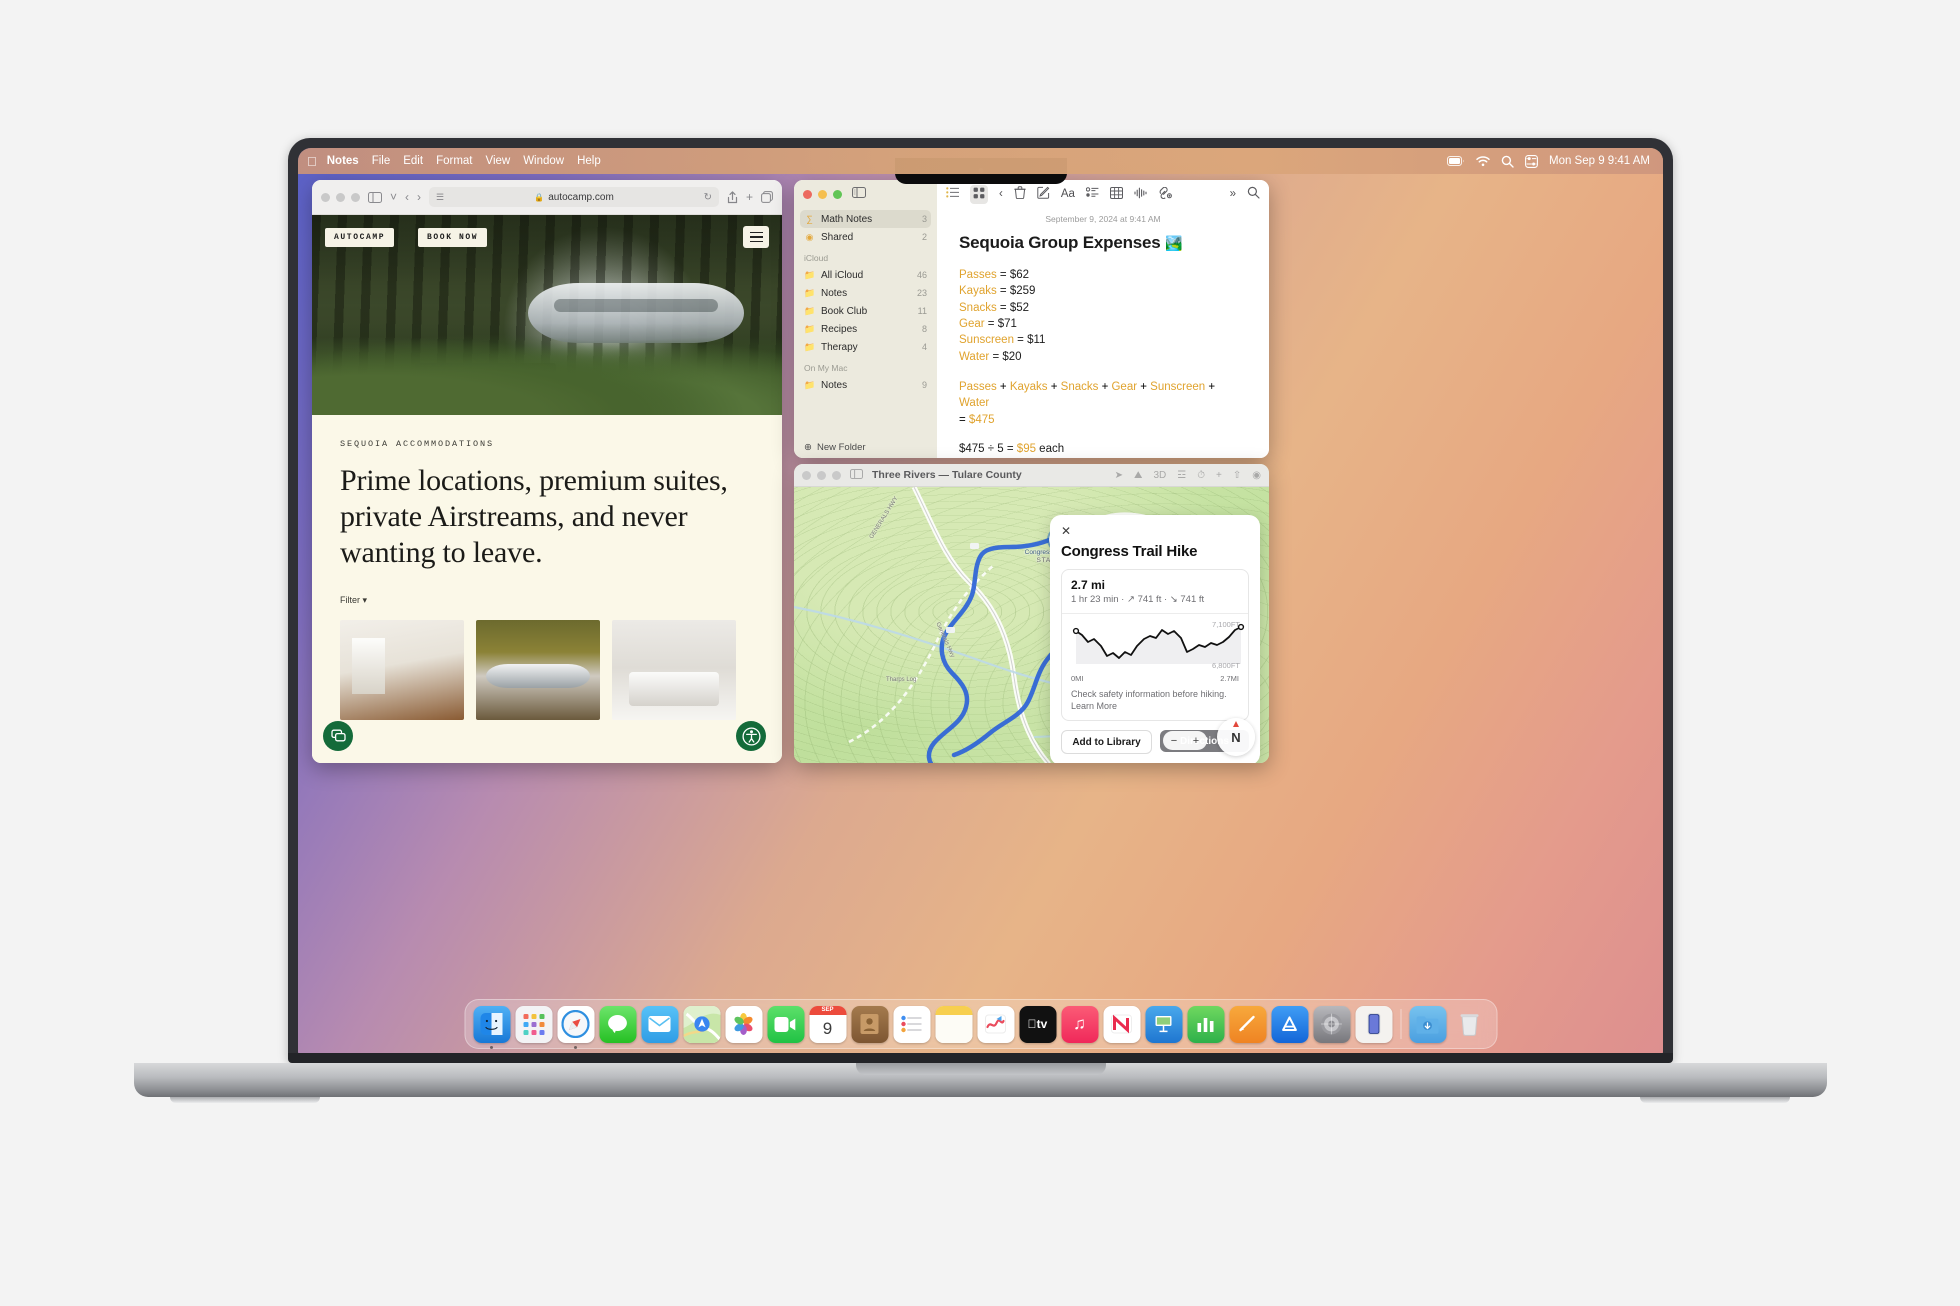 Image resolution: width=1960 pixels, height=1306 pixels. I want to click on dock-item-music: ♫, so click(1079, 1024).